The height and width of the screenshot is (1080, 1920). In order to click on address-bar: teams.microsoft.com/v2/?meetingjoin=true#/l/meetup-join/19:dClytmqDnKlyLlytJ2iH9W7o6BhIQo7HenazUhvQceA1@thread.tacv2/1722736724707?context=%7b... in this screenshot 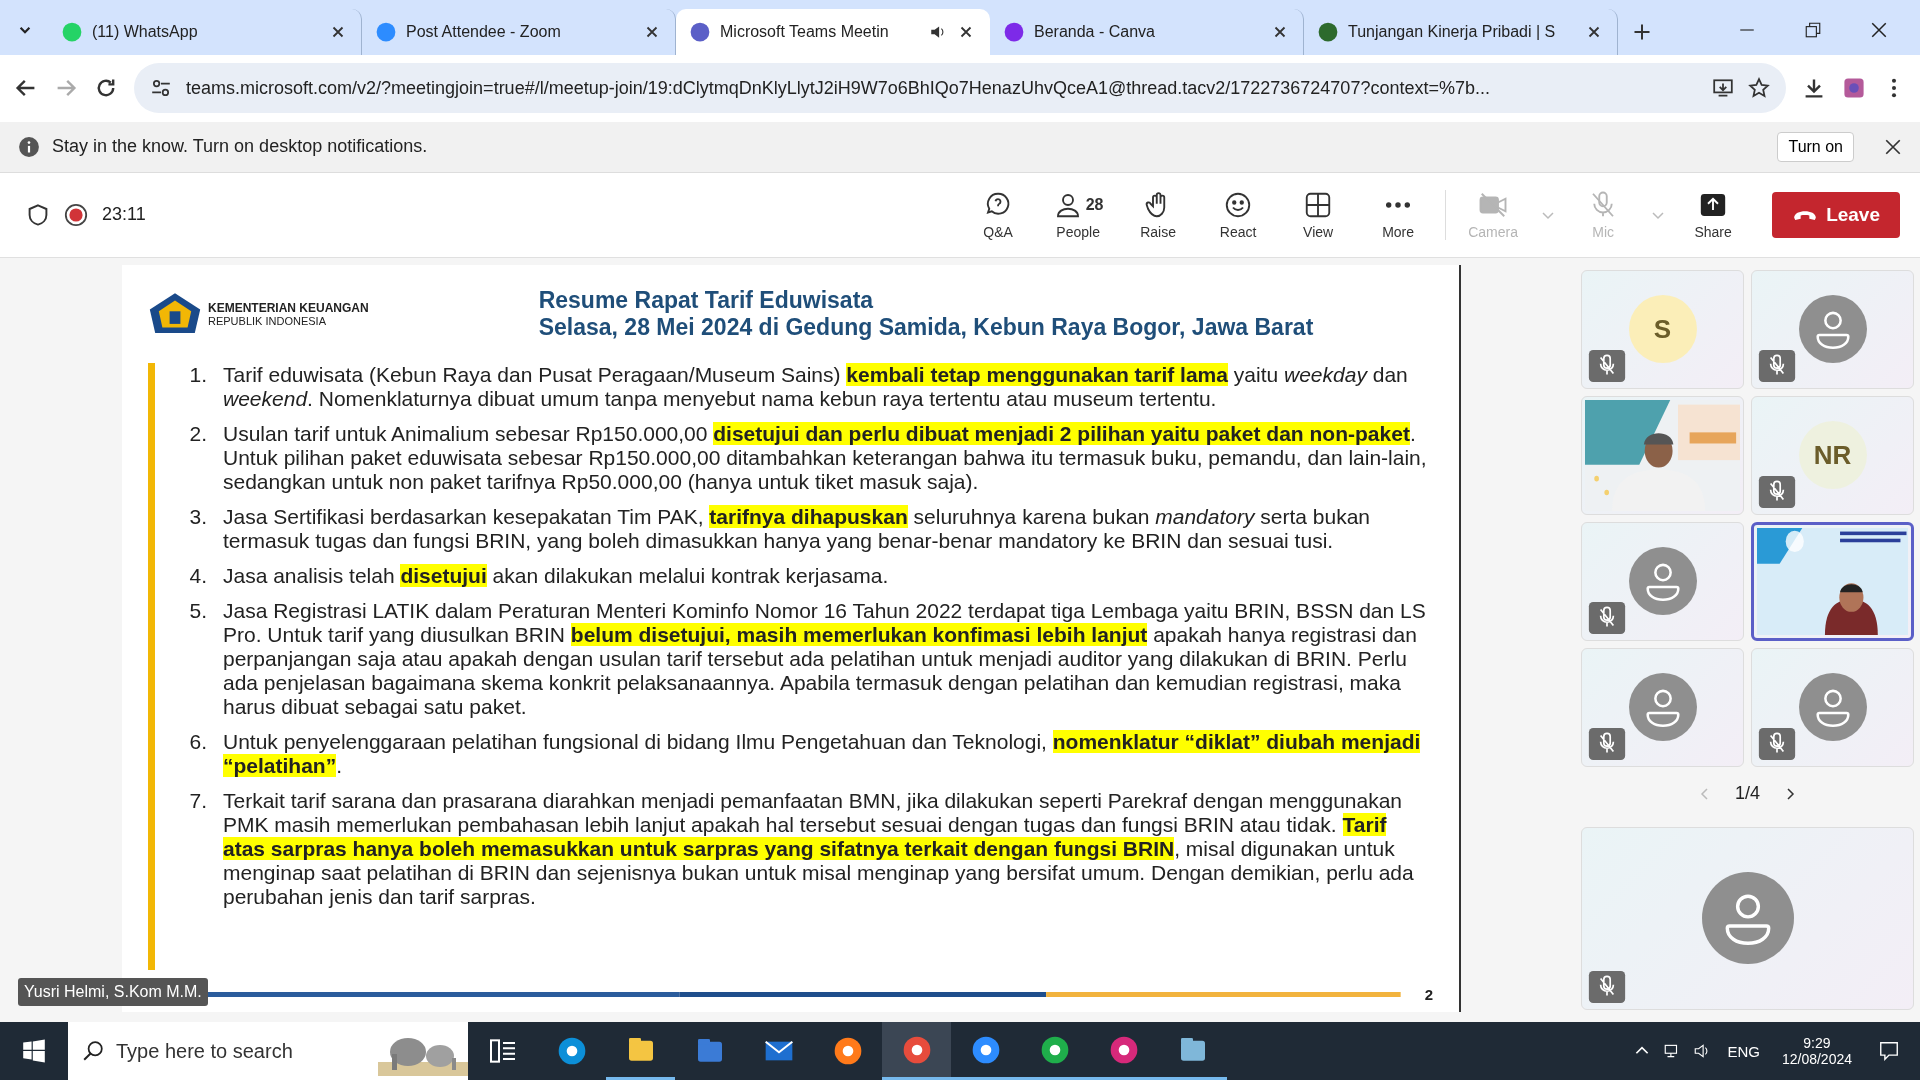, I will do `click(960, 88)`.